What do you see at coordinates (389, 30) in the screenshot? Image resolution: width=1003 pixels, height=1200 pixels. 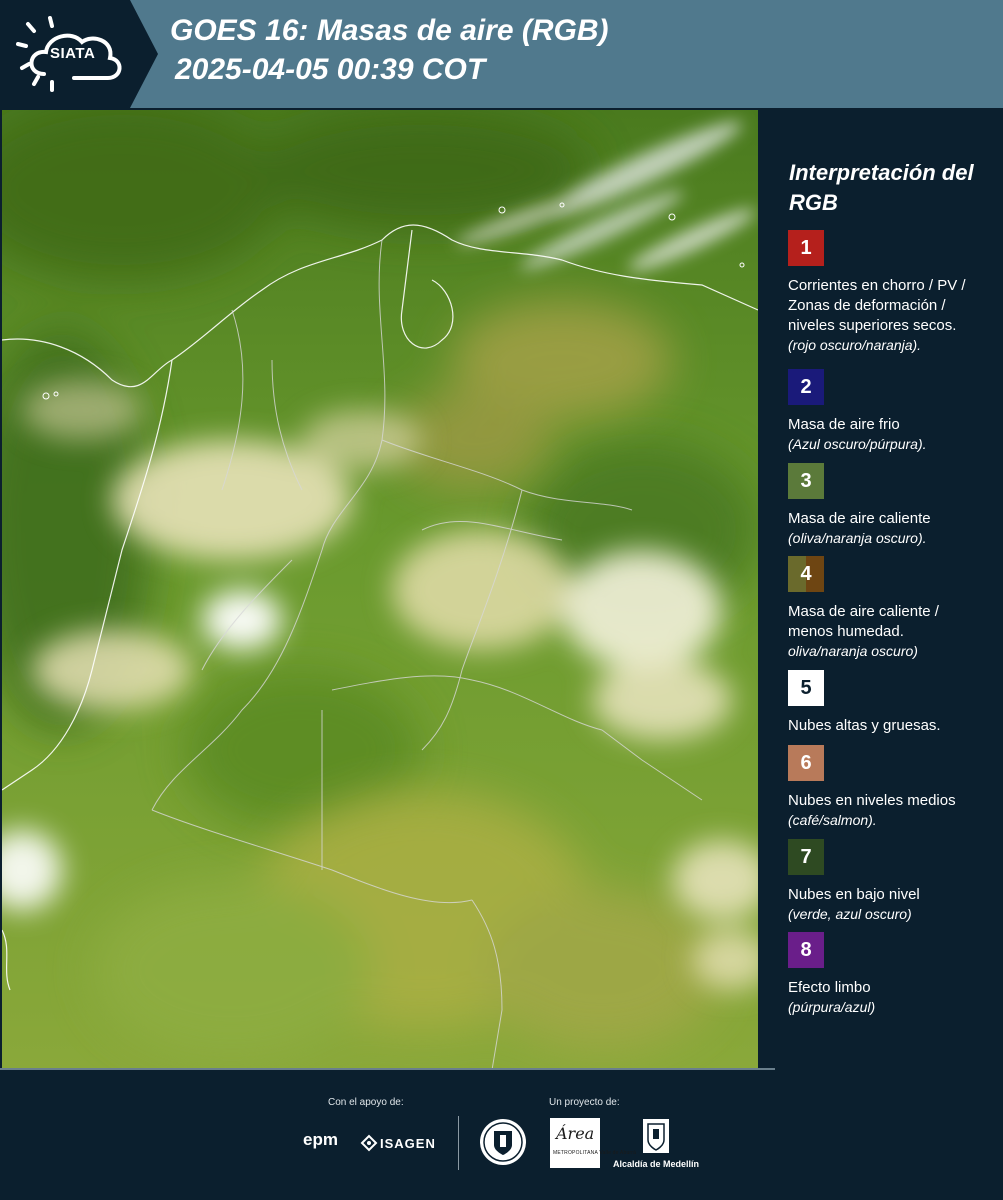 I see `page-title: GOES 16: Masas de aire (RGB)` at bounding box center [389, 30].